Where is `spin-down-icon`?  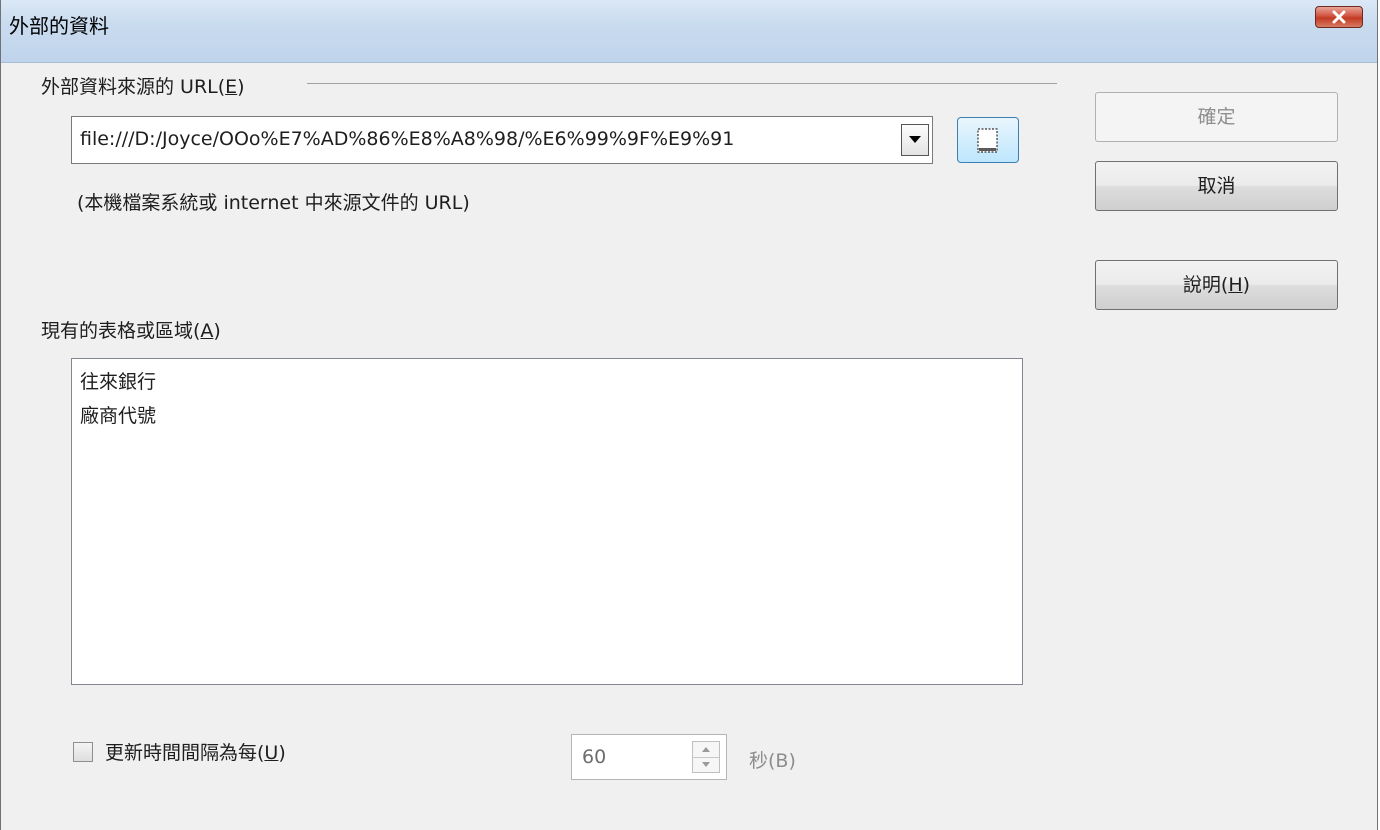
spin-down-icon is located at coordinates (706, 764).